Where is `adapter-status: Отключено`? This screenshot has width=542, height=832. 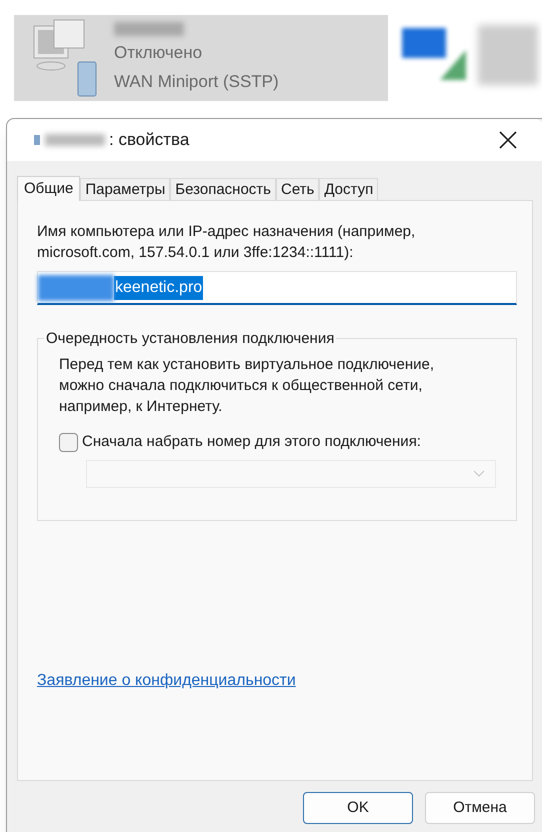
adapter-status: Отключено is located at coordinates (159, 53).